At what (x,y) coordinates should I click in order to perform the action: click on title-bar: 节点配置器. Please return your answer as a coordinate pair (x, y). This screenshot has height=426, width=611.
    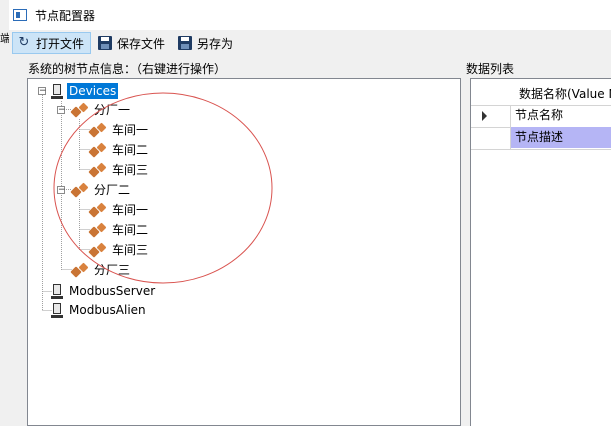
    Looking at the image, I should click on (310, 15).